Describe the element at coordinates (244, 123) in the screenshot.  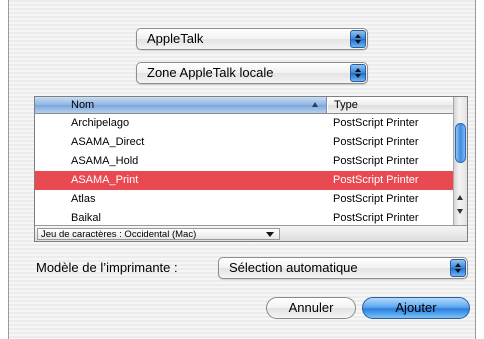
I see `printer-row: Archipelago PostScript Printer` at that location.